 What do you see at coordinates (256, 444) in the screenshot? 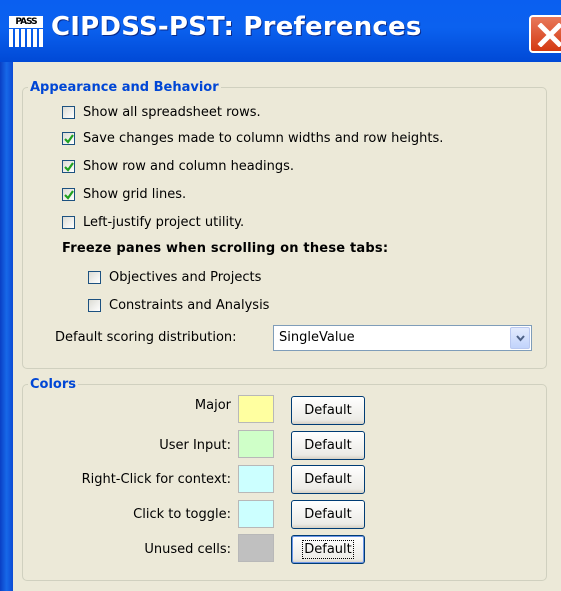
I see `color-swatch-user-input` at bounding box center [256, 444].